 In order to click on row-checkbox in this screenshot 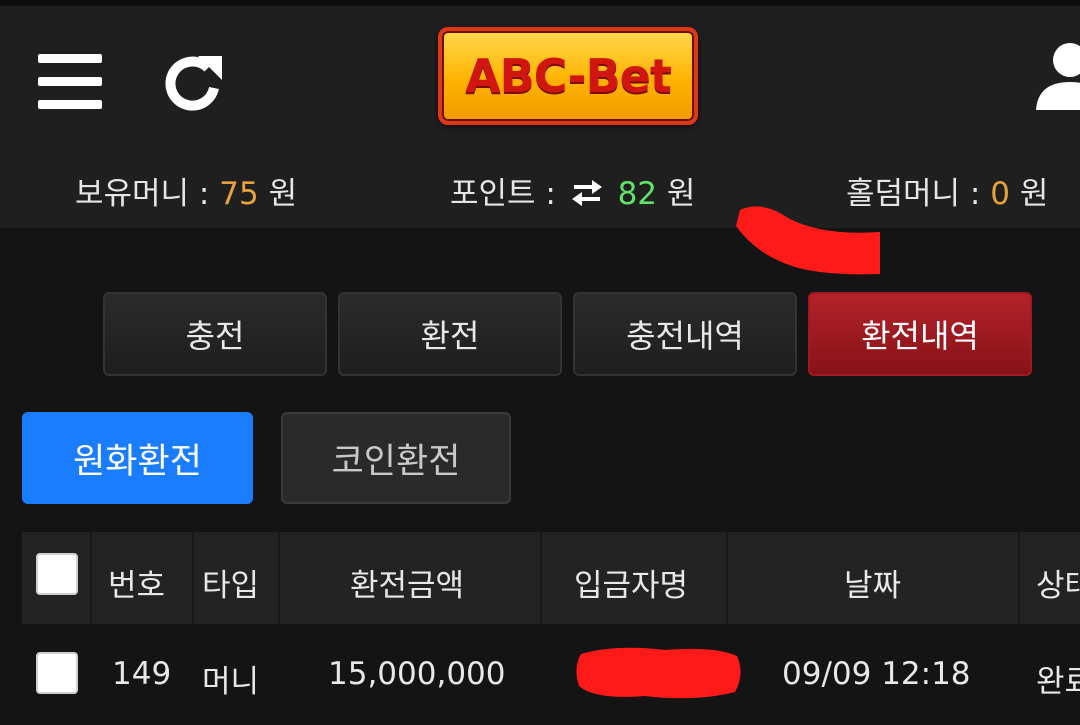, I will do `click(57, 673)`.